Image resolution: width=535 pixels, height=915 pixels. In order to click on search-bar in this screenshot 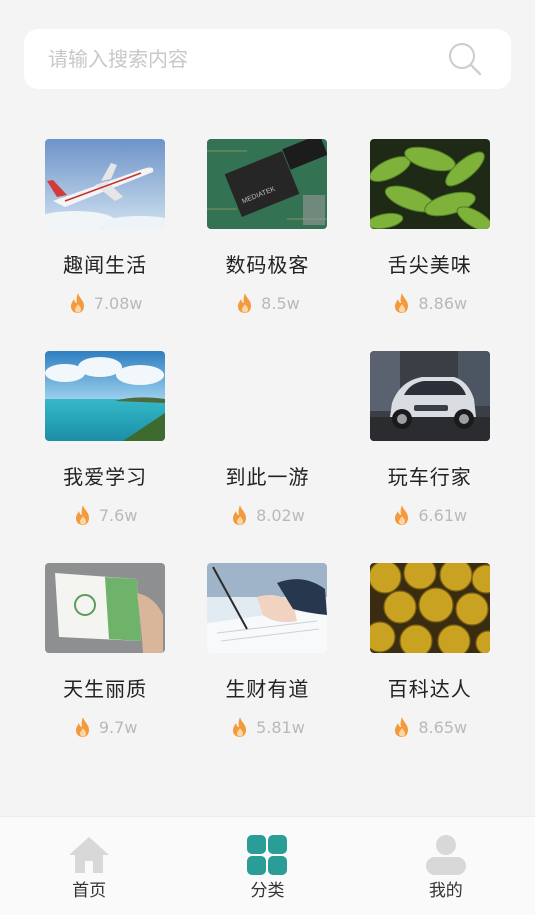, I will do `click(267, 59)`.